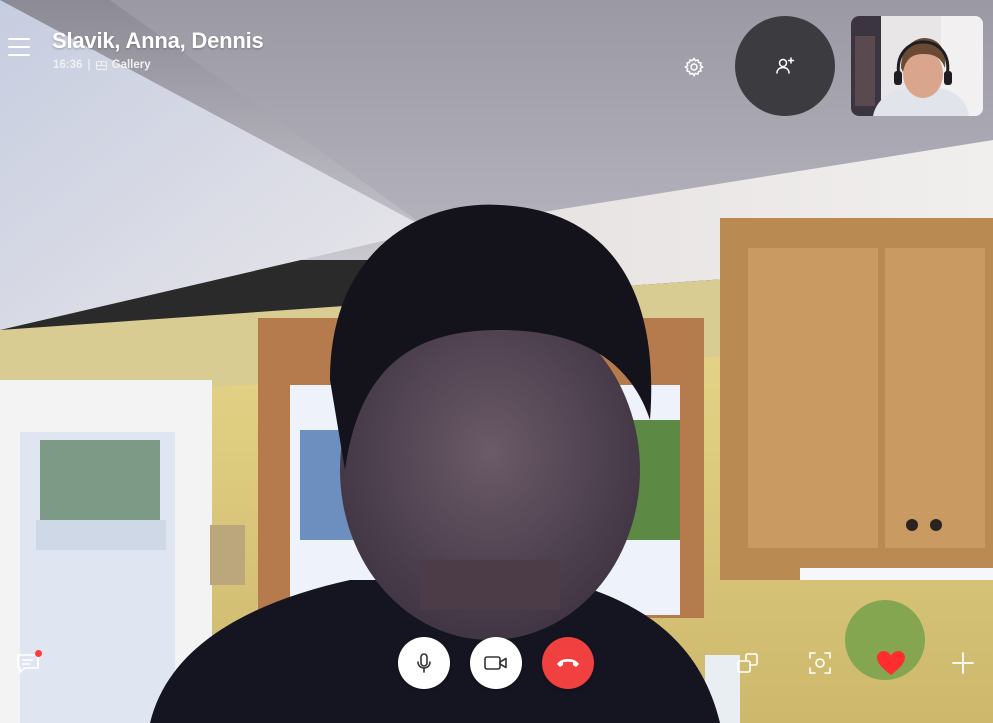  Describe the element at coordinates (38, 653) in the screenshot. I see `unread-notification-dot` at that location.